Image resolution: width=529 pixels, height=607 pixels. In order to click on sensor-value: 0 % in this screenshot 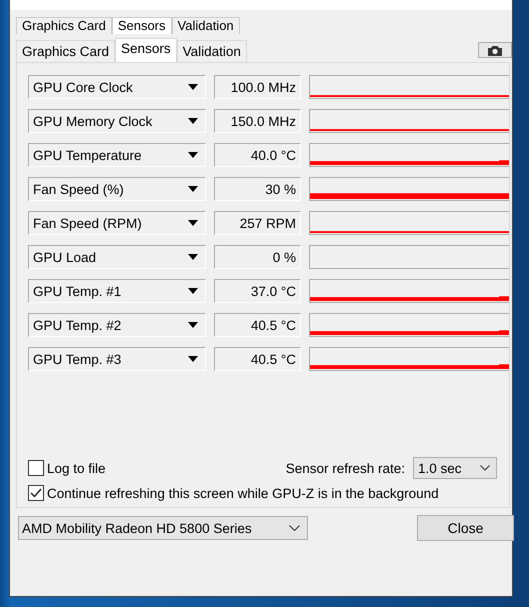, I will do `click(257, 257)`.